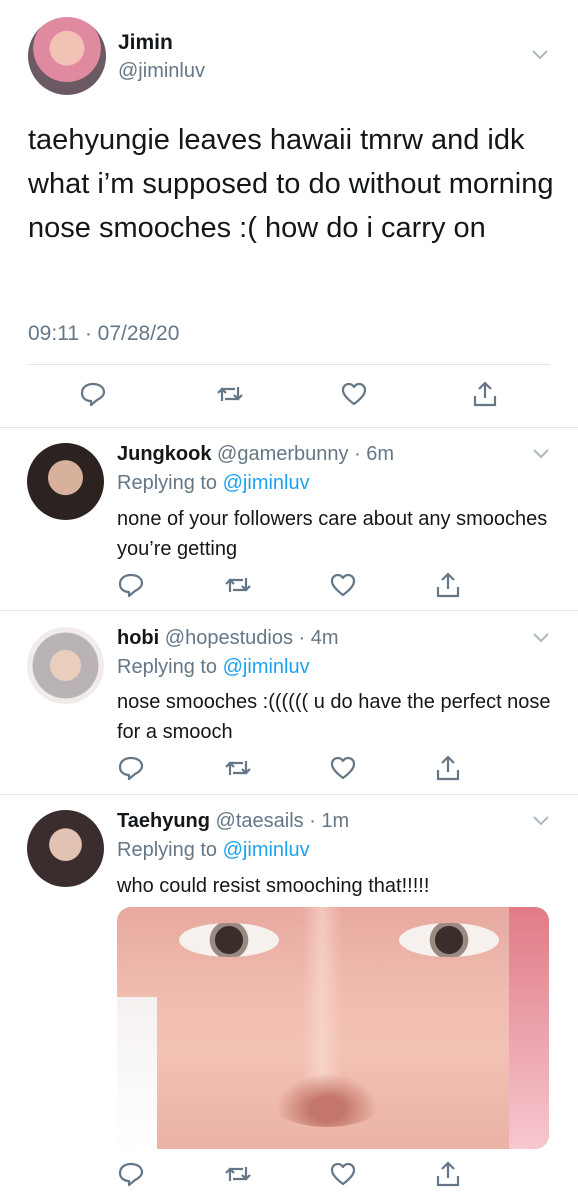 The image size is (578, 1200). What do you see at coordinates (273, 886) in the screenshot?
I see `reply-text: who could resist smooching that!!!!!` at bounding box center [273, 886].